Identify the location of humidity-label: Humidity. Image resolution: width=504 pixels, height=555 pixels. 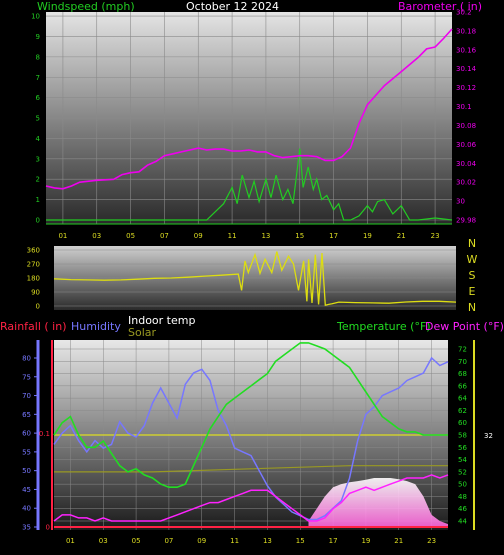
(96, 326).